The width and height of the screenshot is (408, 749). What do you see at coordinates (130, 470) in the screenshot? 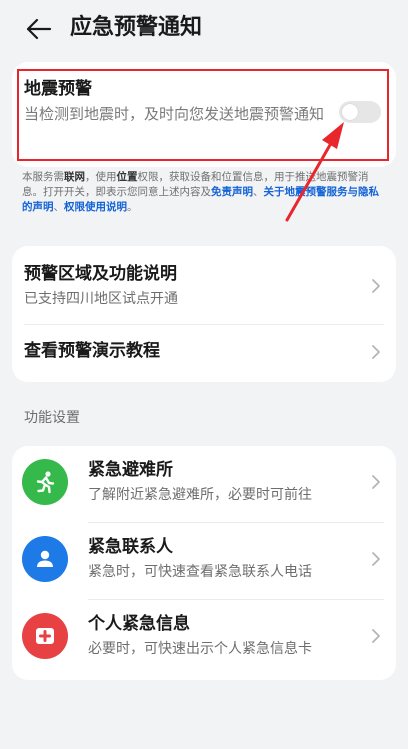
I see `emergency-shelter-title: 紧急避难所` at bounding box center [130, 470].